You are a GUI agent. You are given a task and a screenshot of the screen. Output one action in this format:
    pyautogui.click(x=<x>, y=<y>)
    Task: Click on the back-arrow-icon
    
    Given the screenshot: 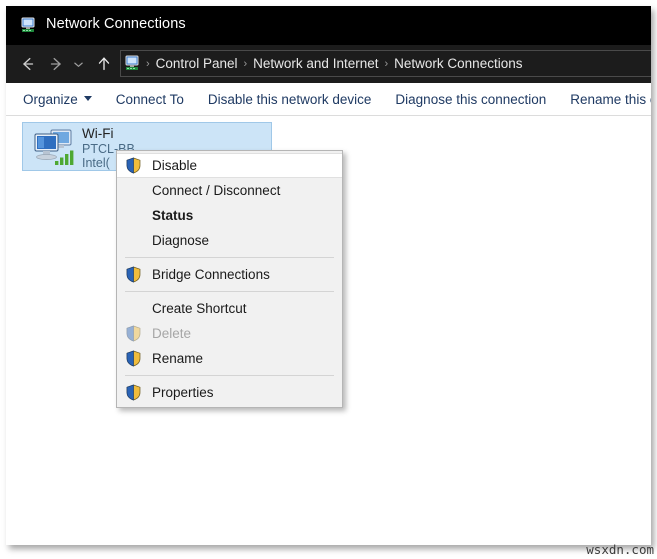 What is the action you would take?
    pyautogui.click(x=28, y=64)
    